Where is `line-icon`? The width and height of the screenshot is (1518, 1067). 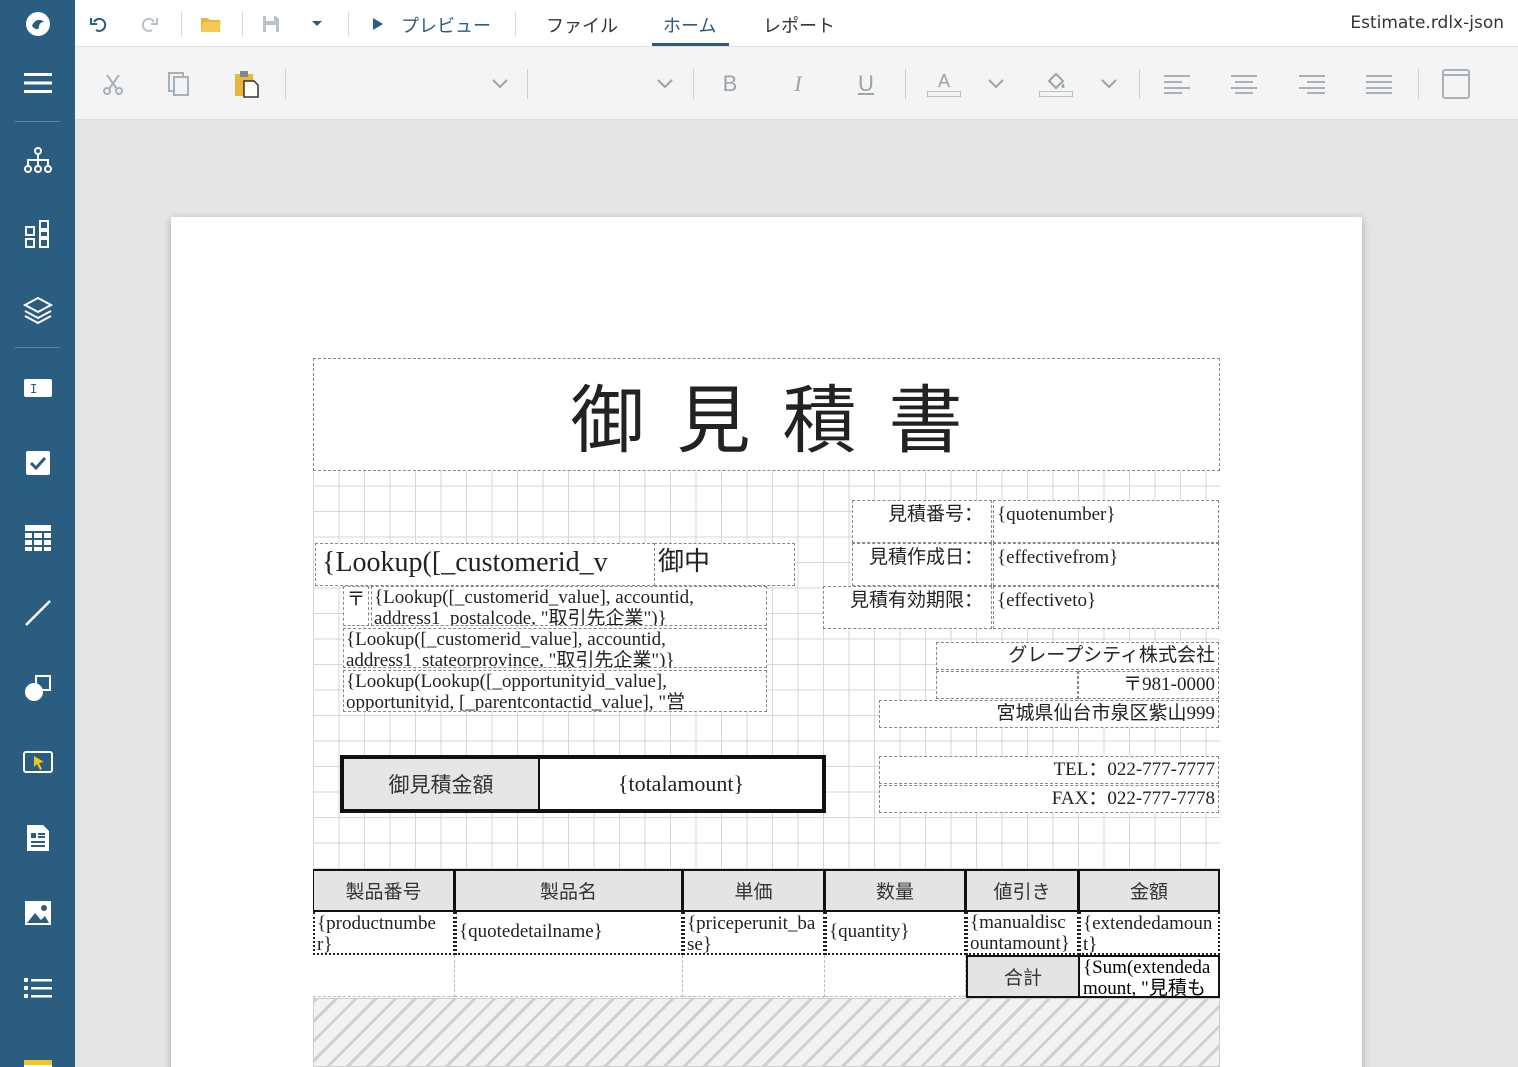 line-icon is located at coordinates (37, 613).